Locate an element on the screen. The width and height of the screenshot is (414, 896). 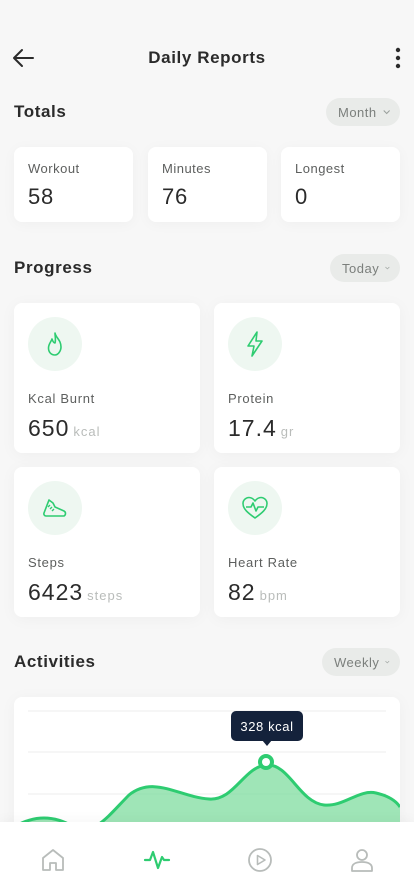
progress-number: 82 is located at coordinates (242, 592).